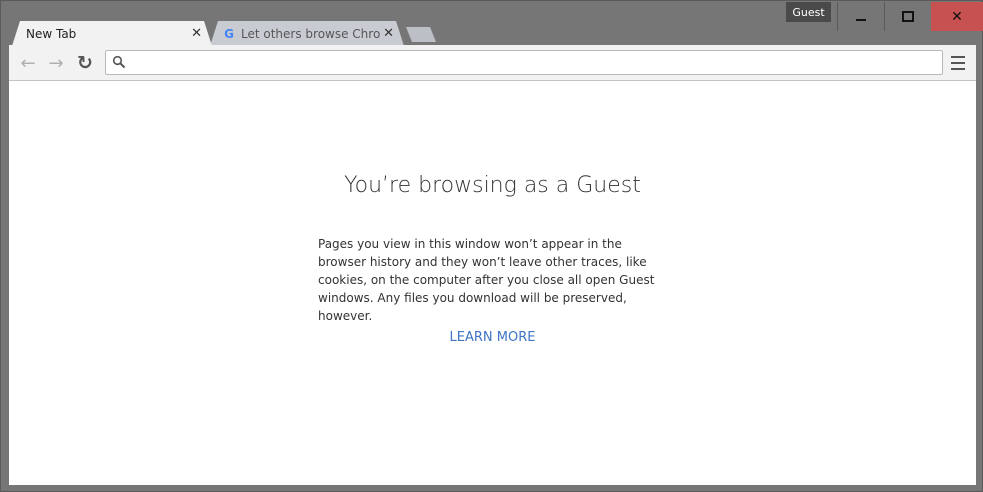 This screenshot has height=492, width=983. Describe the element at coordinates (311, 33) in the screenshot. I see `tab-title: Let others browse Chrome` at that location.